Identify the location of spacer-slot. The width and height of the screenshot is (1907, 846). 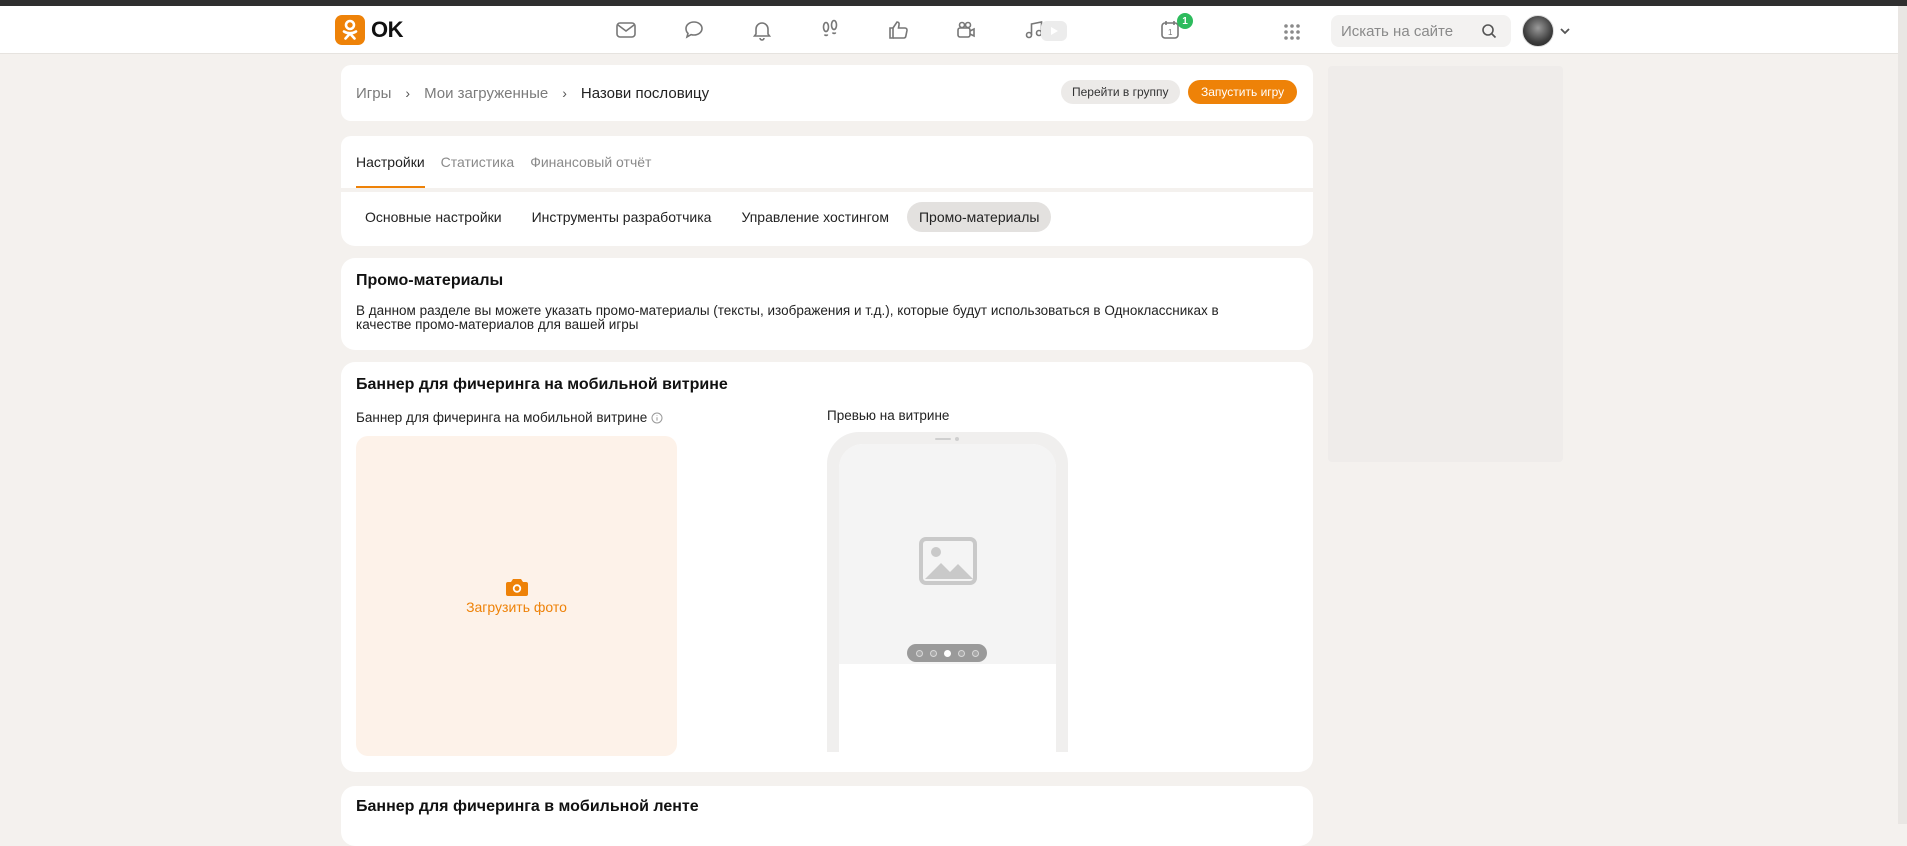
(1102, 30).